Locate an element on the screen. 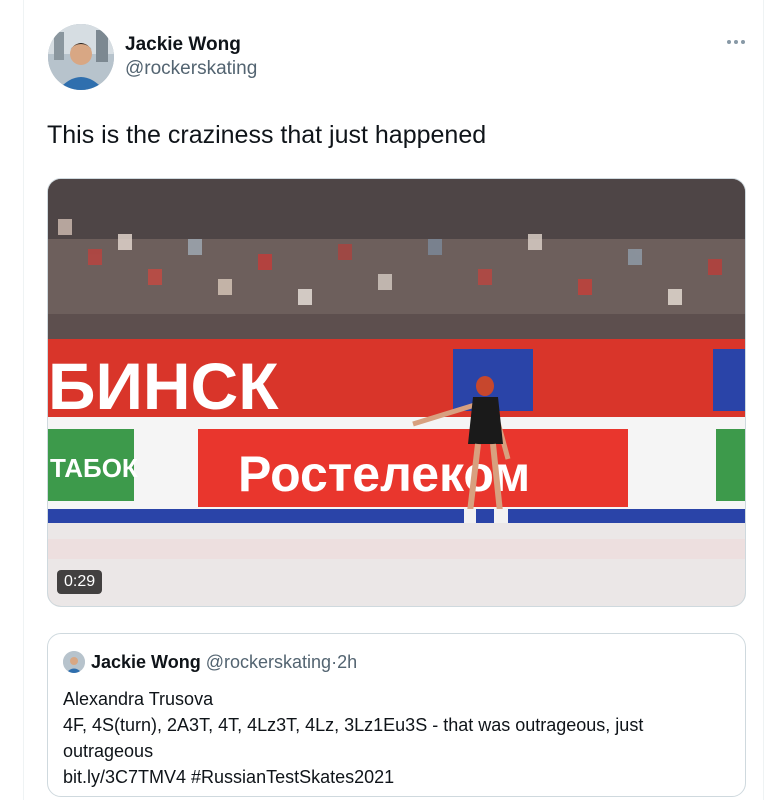  quoted-line: bit.ly/3C7TMV4 #RussianTestSkates2021 is located at coordinates (229, 777).